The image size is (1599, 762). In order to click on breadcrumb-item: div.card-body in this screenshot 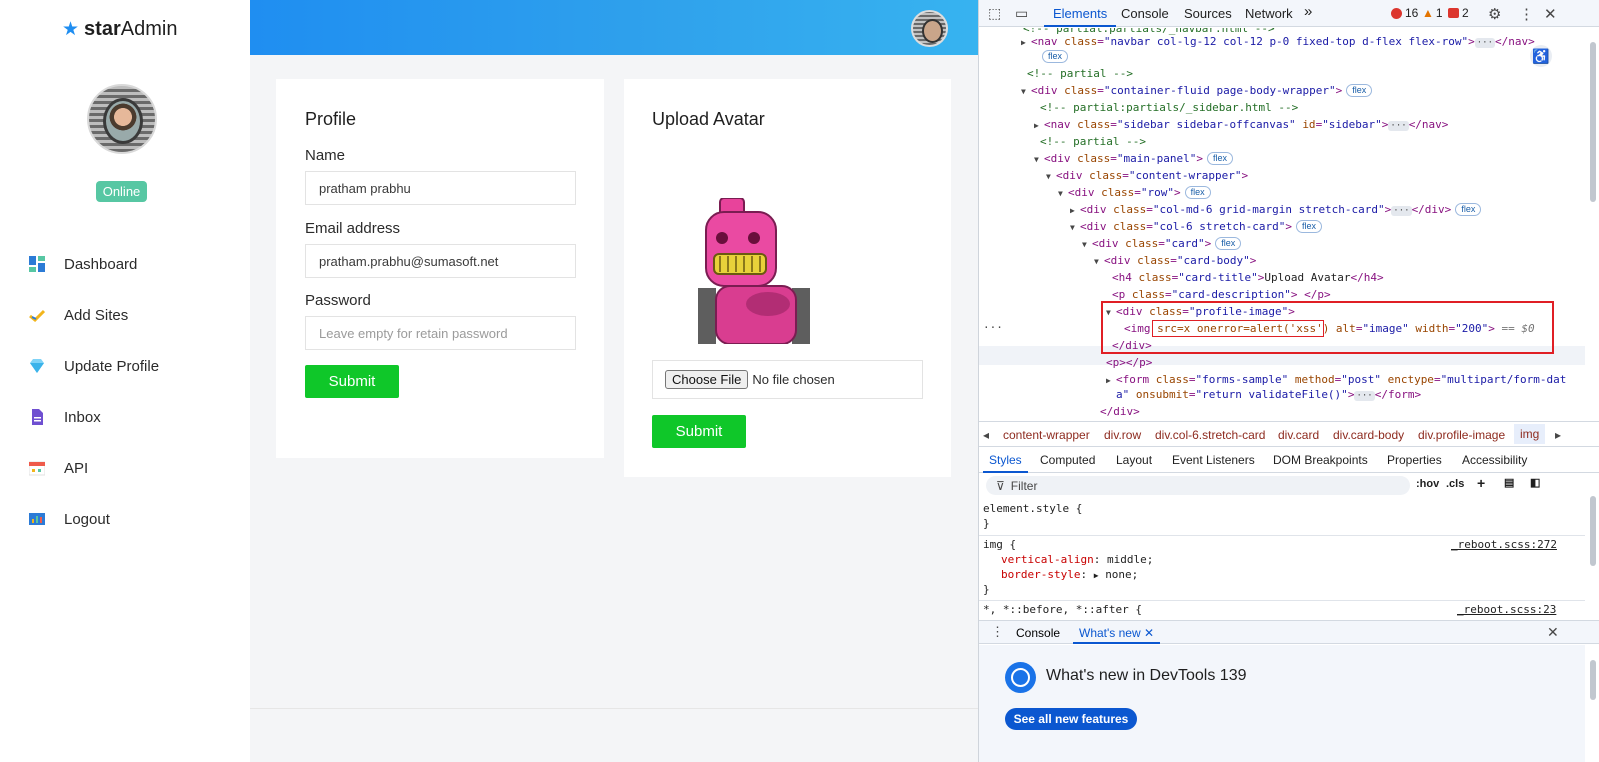, I will do `click(1368, 435)`.